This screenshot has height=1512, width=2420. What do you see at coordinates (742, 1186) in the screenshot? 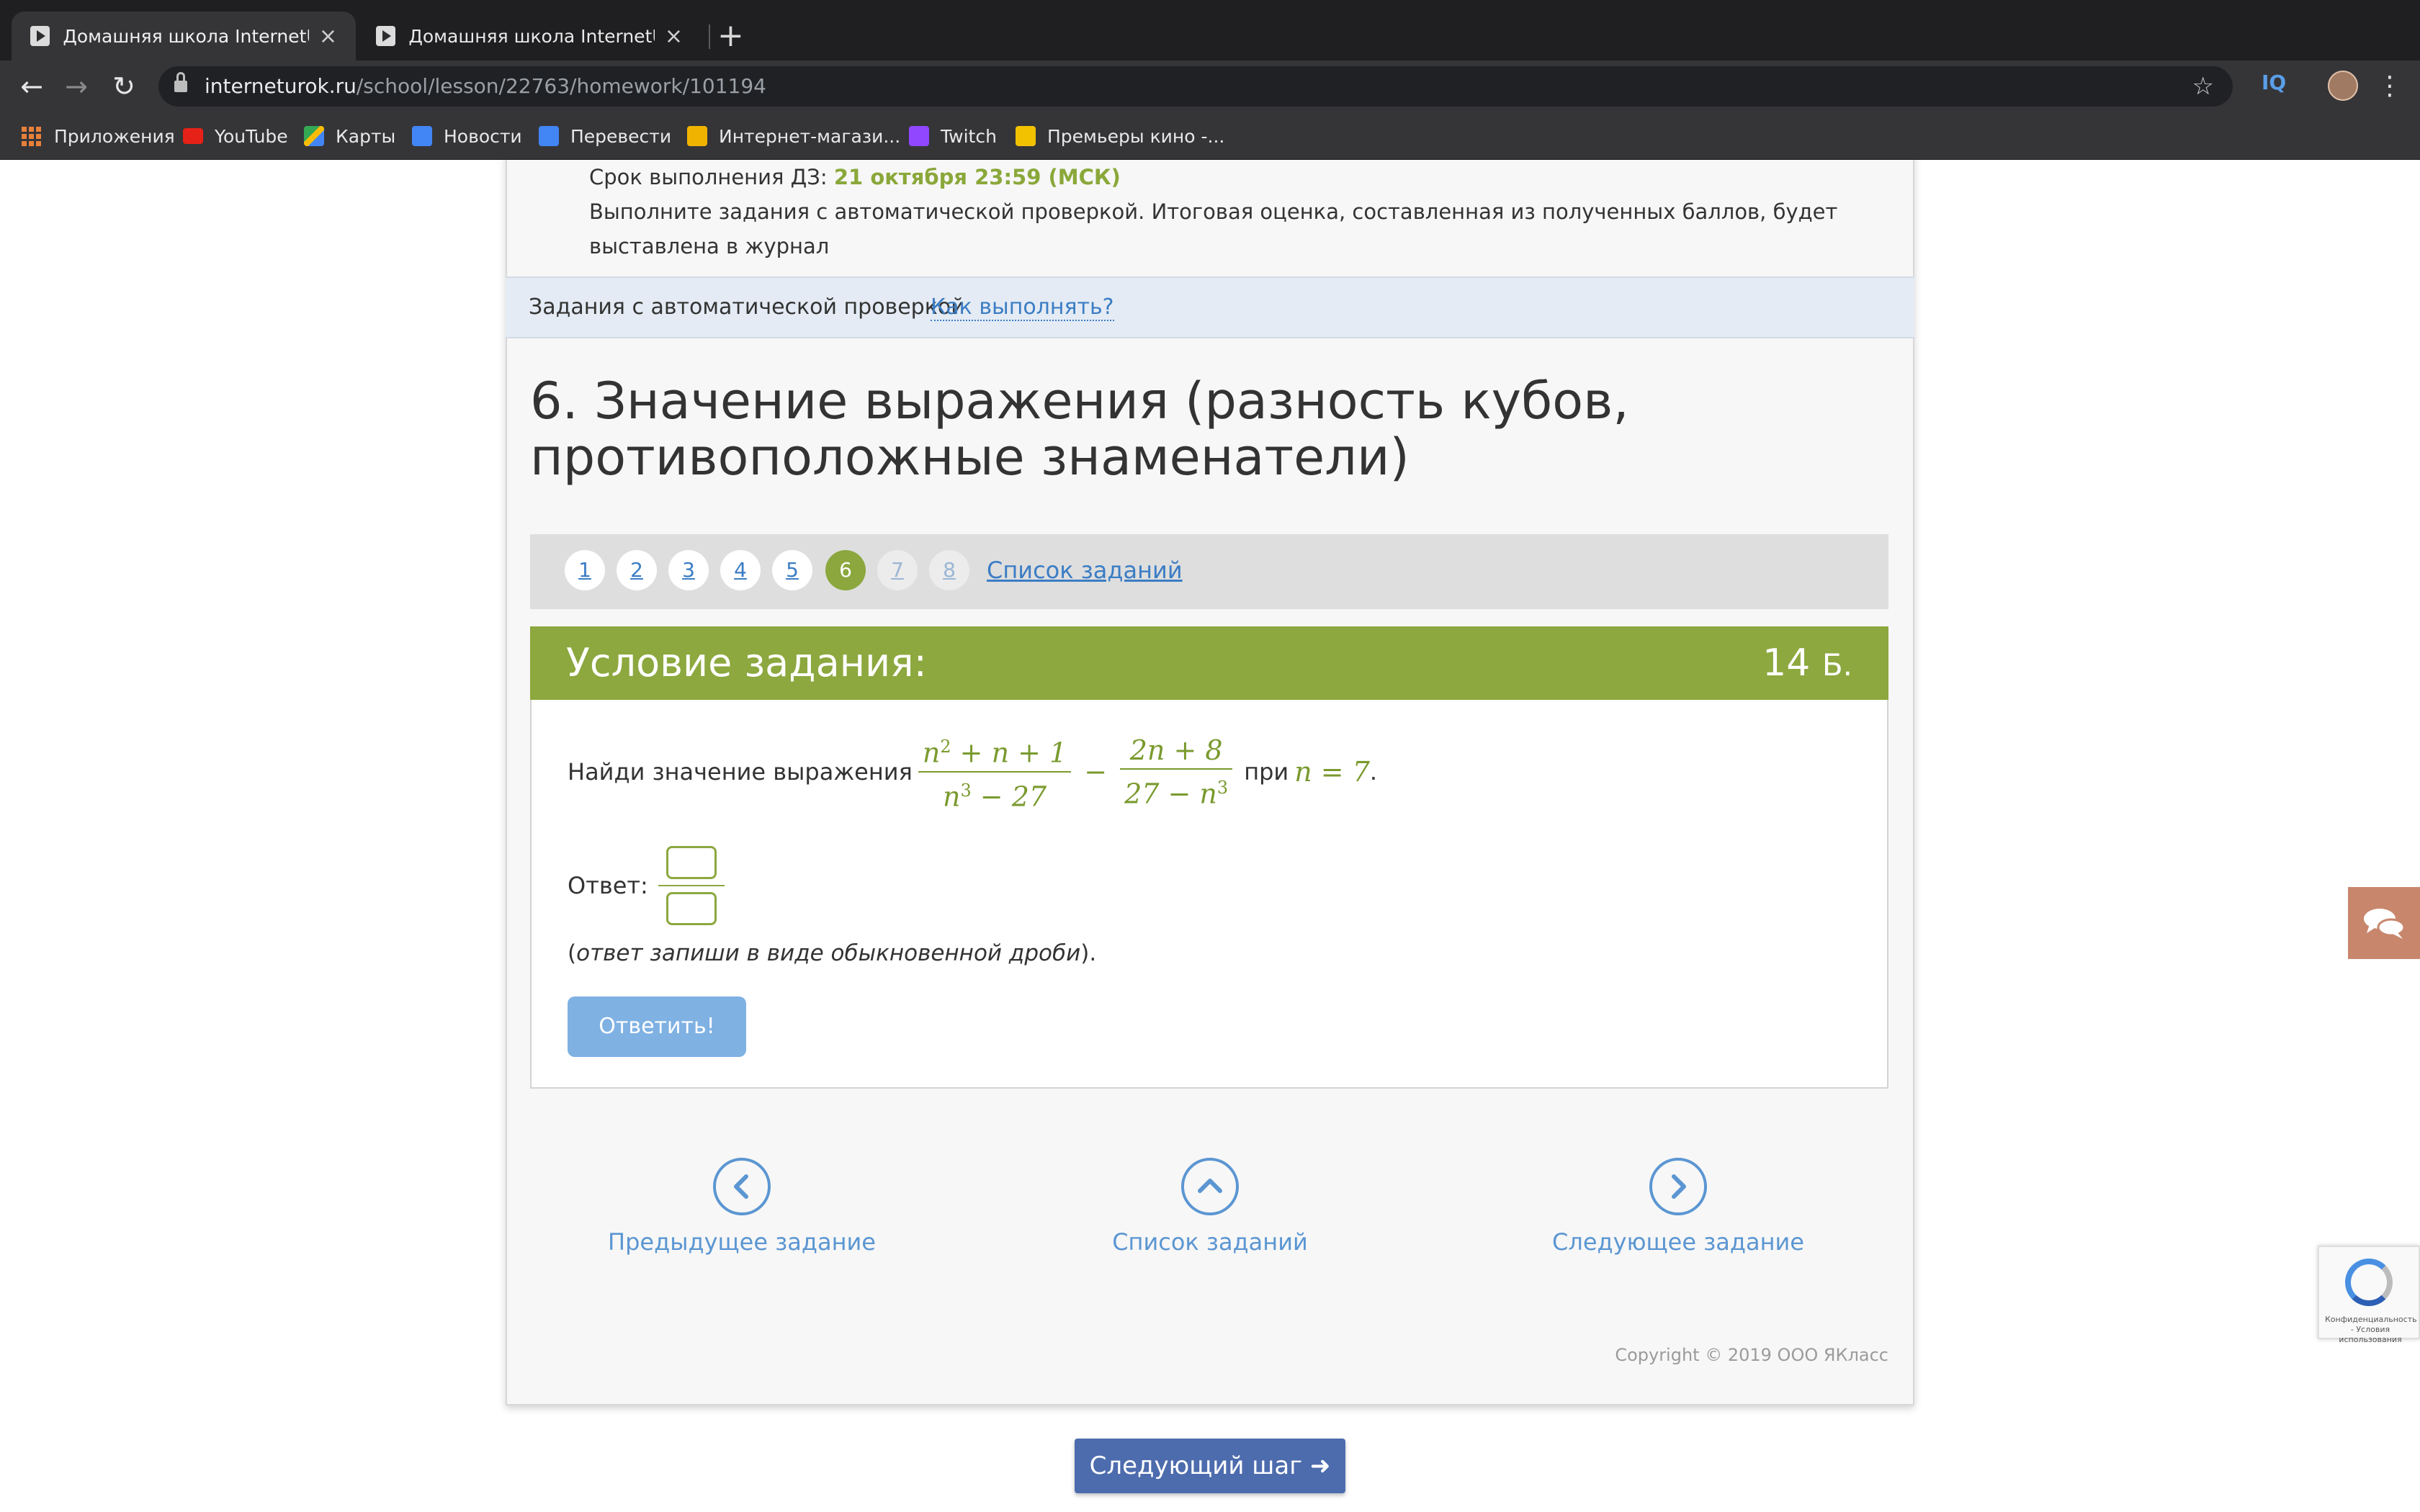
I see `chevron-left-icon` at bounding box center [742, 1186].